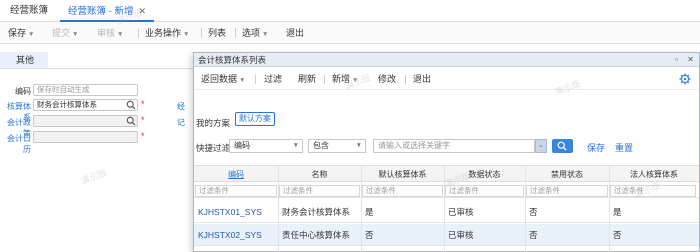  What do you see at coordinates (85, 121) in the screenshot?
I see `accounting-policy-field` at bounding box center [85, 121].